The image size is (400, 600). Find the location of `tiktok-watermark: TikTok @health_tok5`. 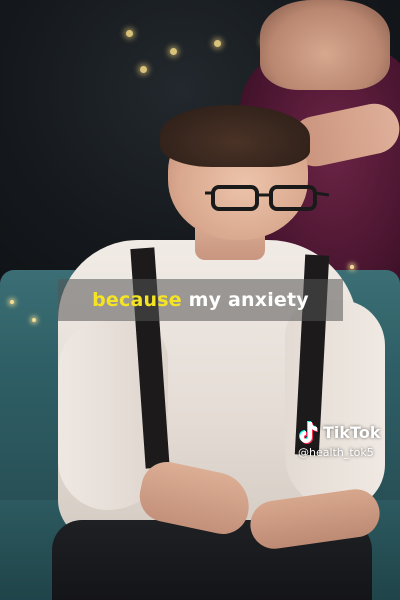

tiktok-watermark: TikTok @health_tok5 is located at coordinates (348, 443).